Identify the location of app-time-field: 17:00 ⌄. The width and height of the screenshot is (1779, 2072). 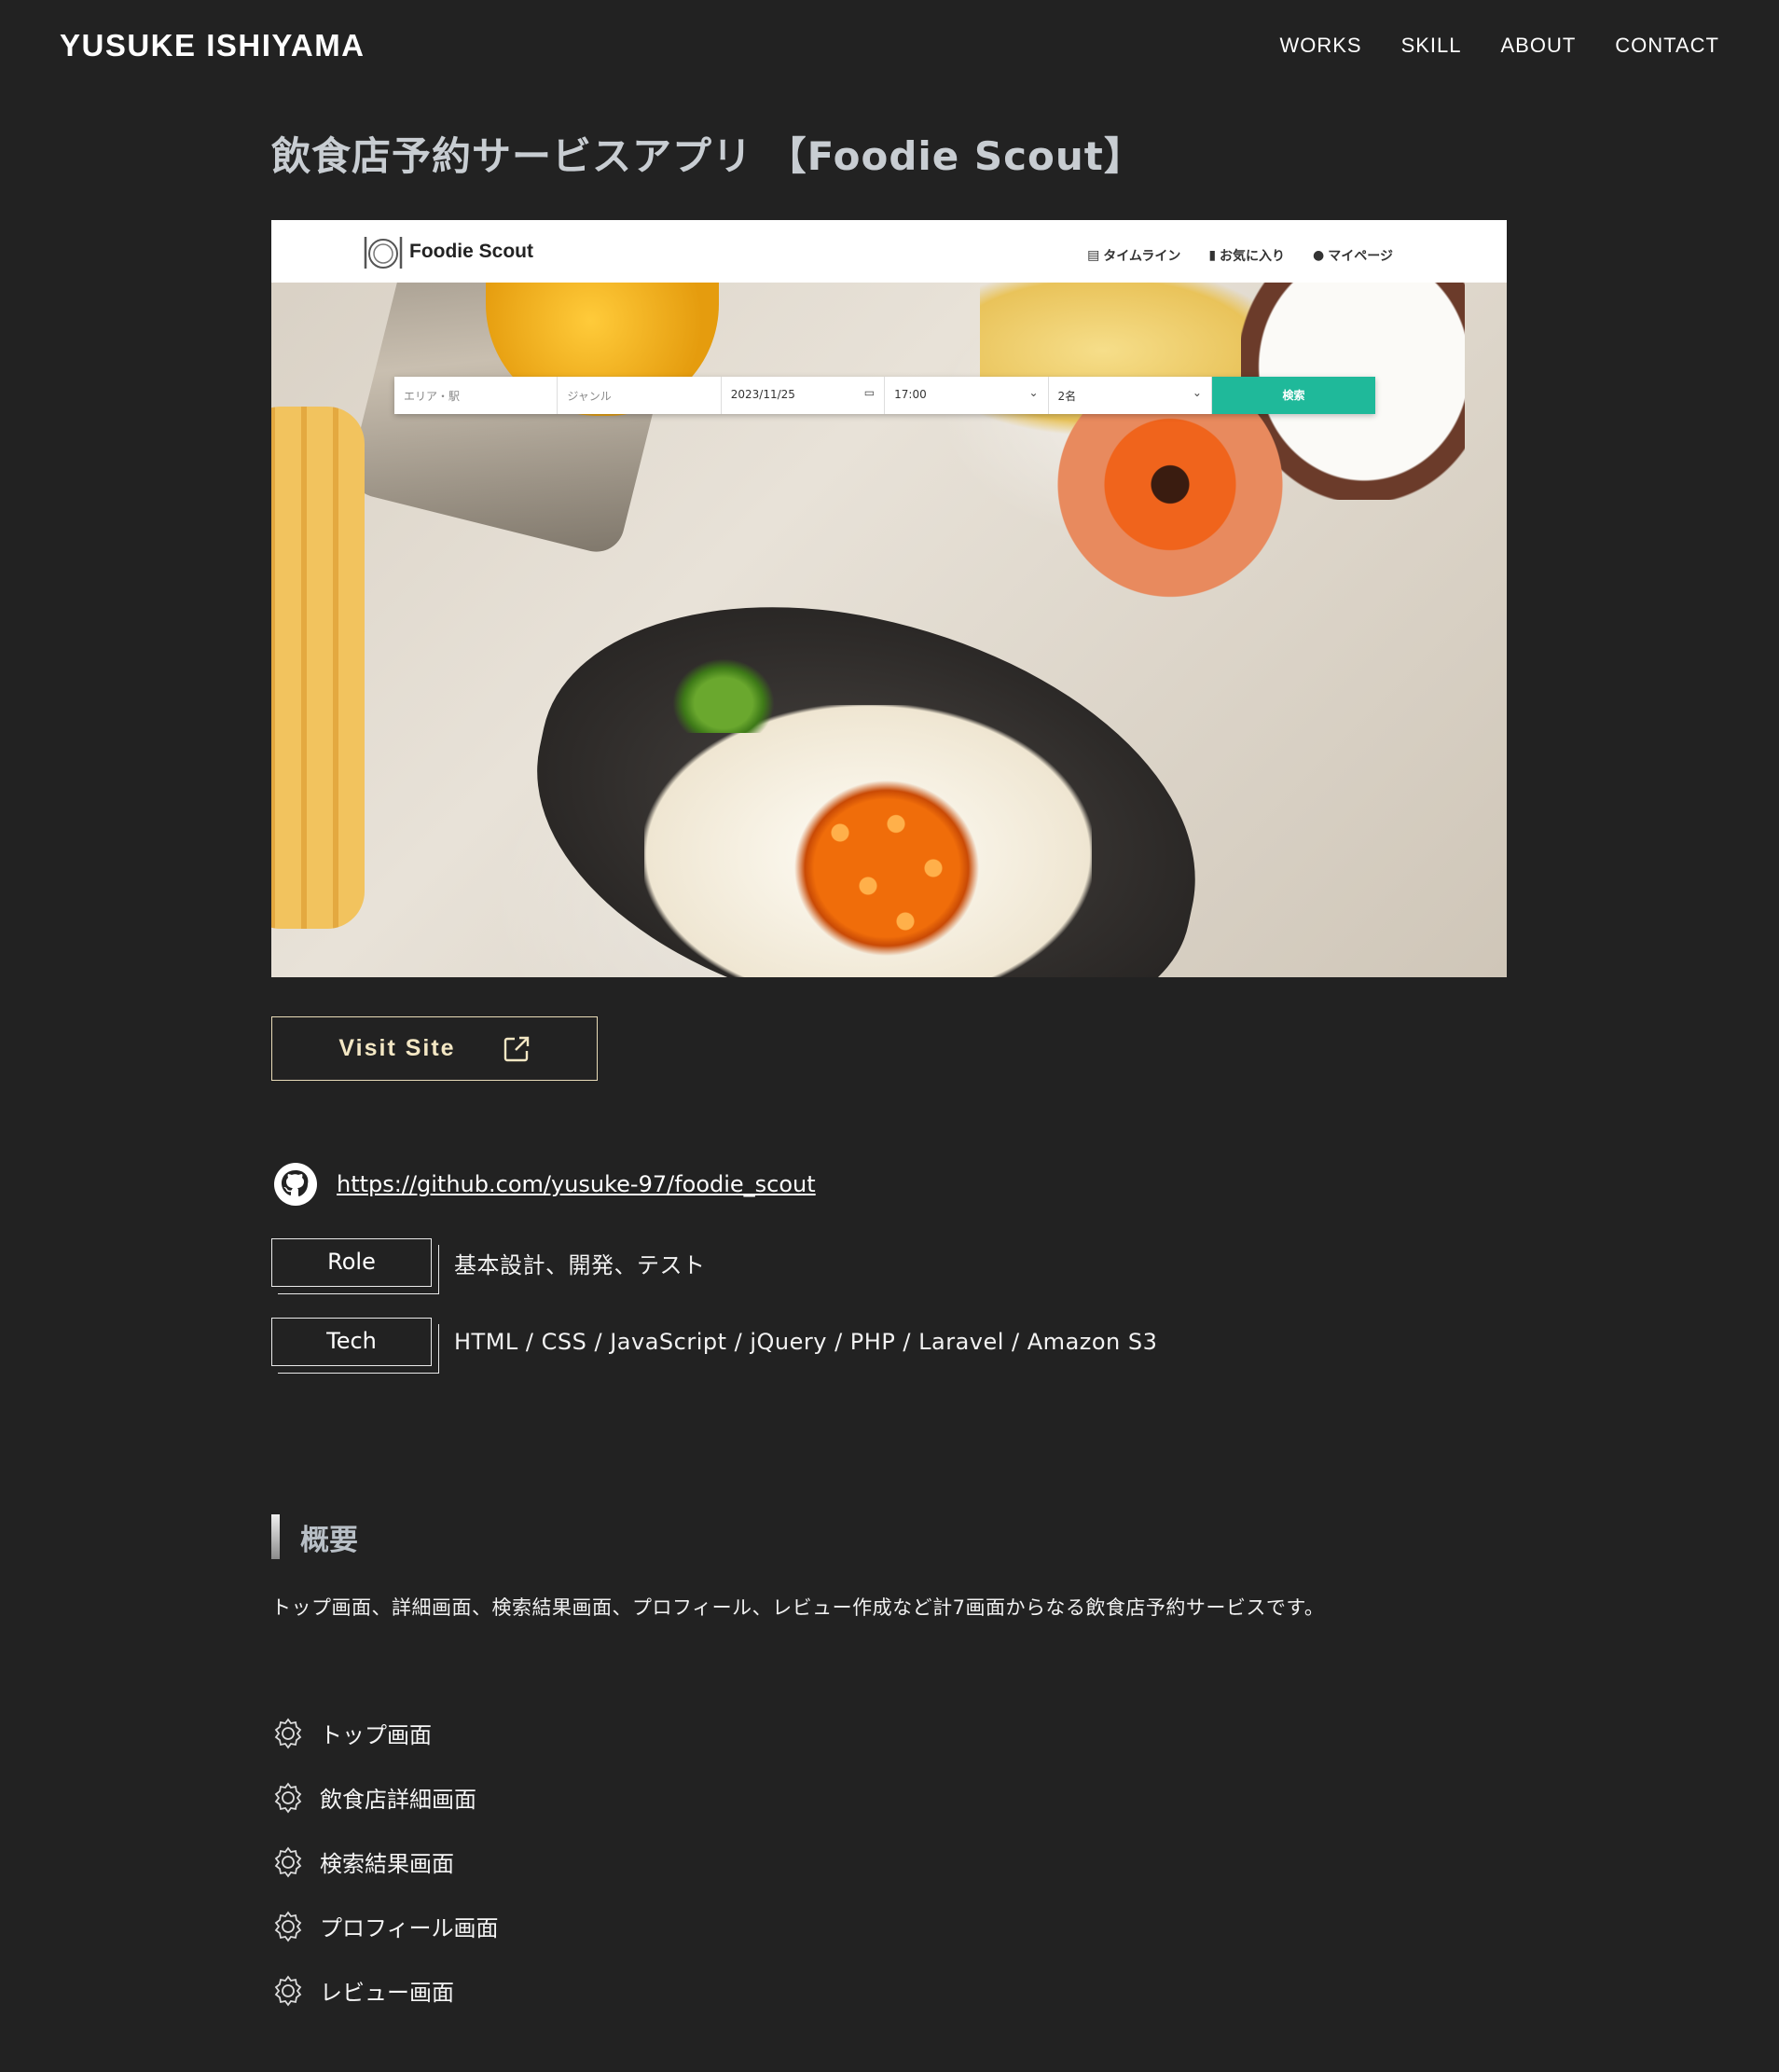
(967, 395).